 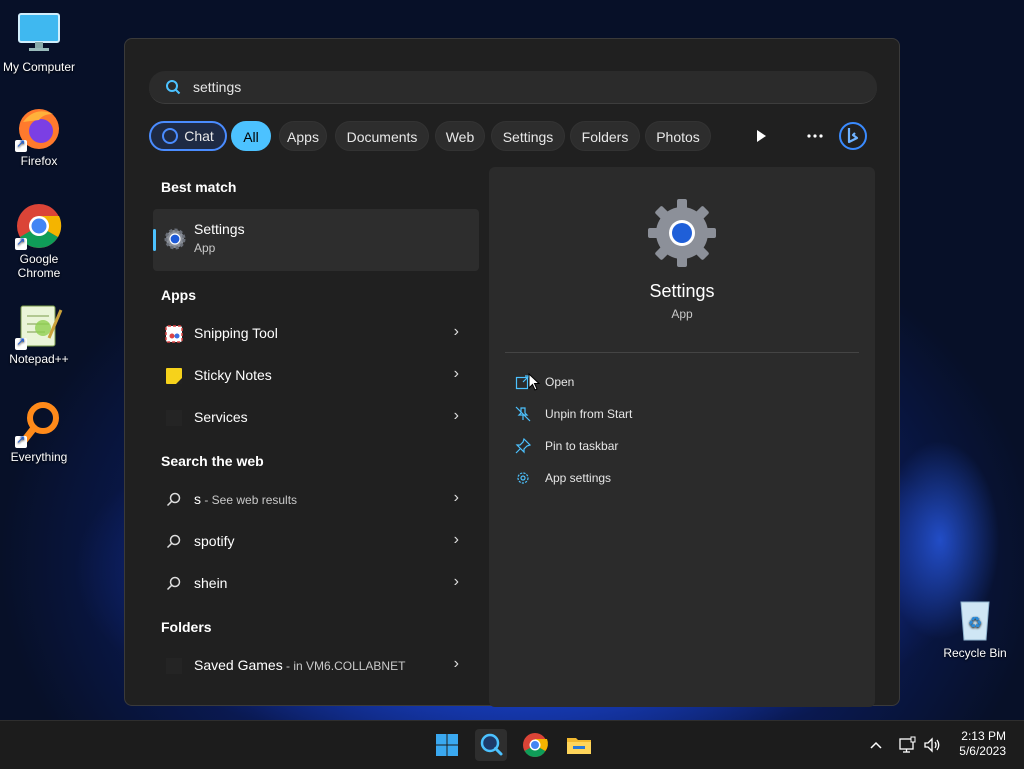 I want to click on search-input: settings, so click(x=217, y=87).